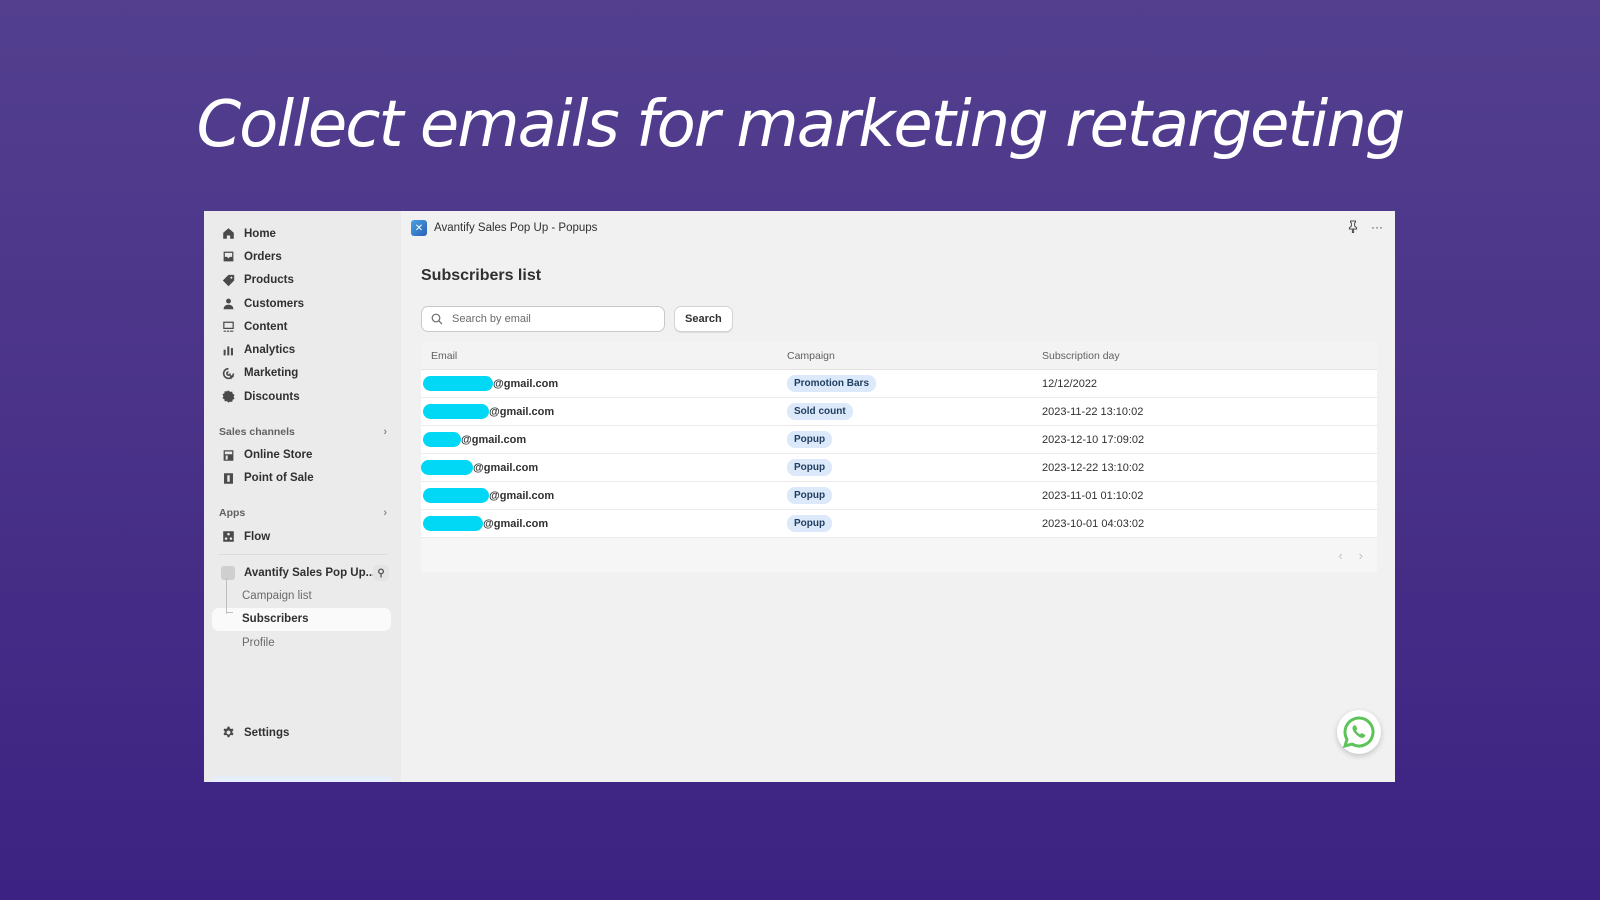  What do you see at coordinates (1359, 732) in the screenshot?
I see `whatsapp-chat-button` at bounding box center [1359, 732].